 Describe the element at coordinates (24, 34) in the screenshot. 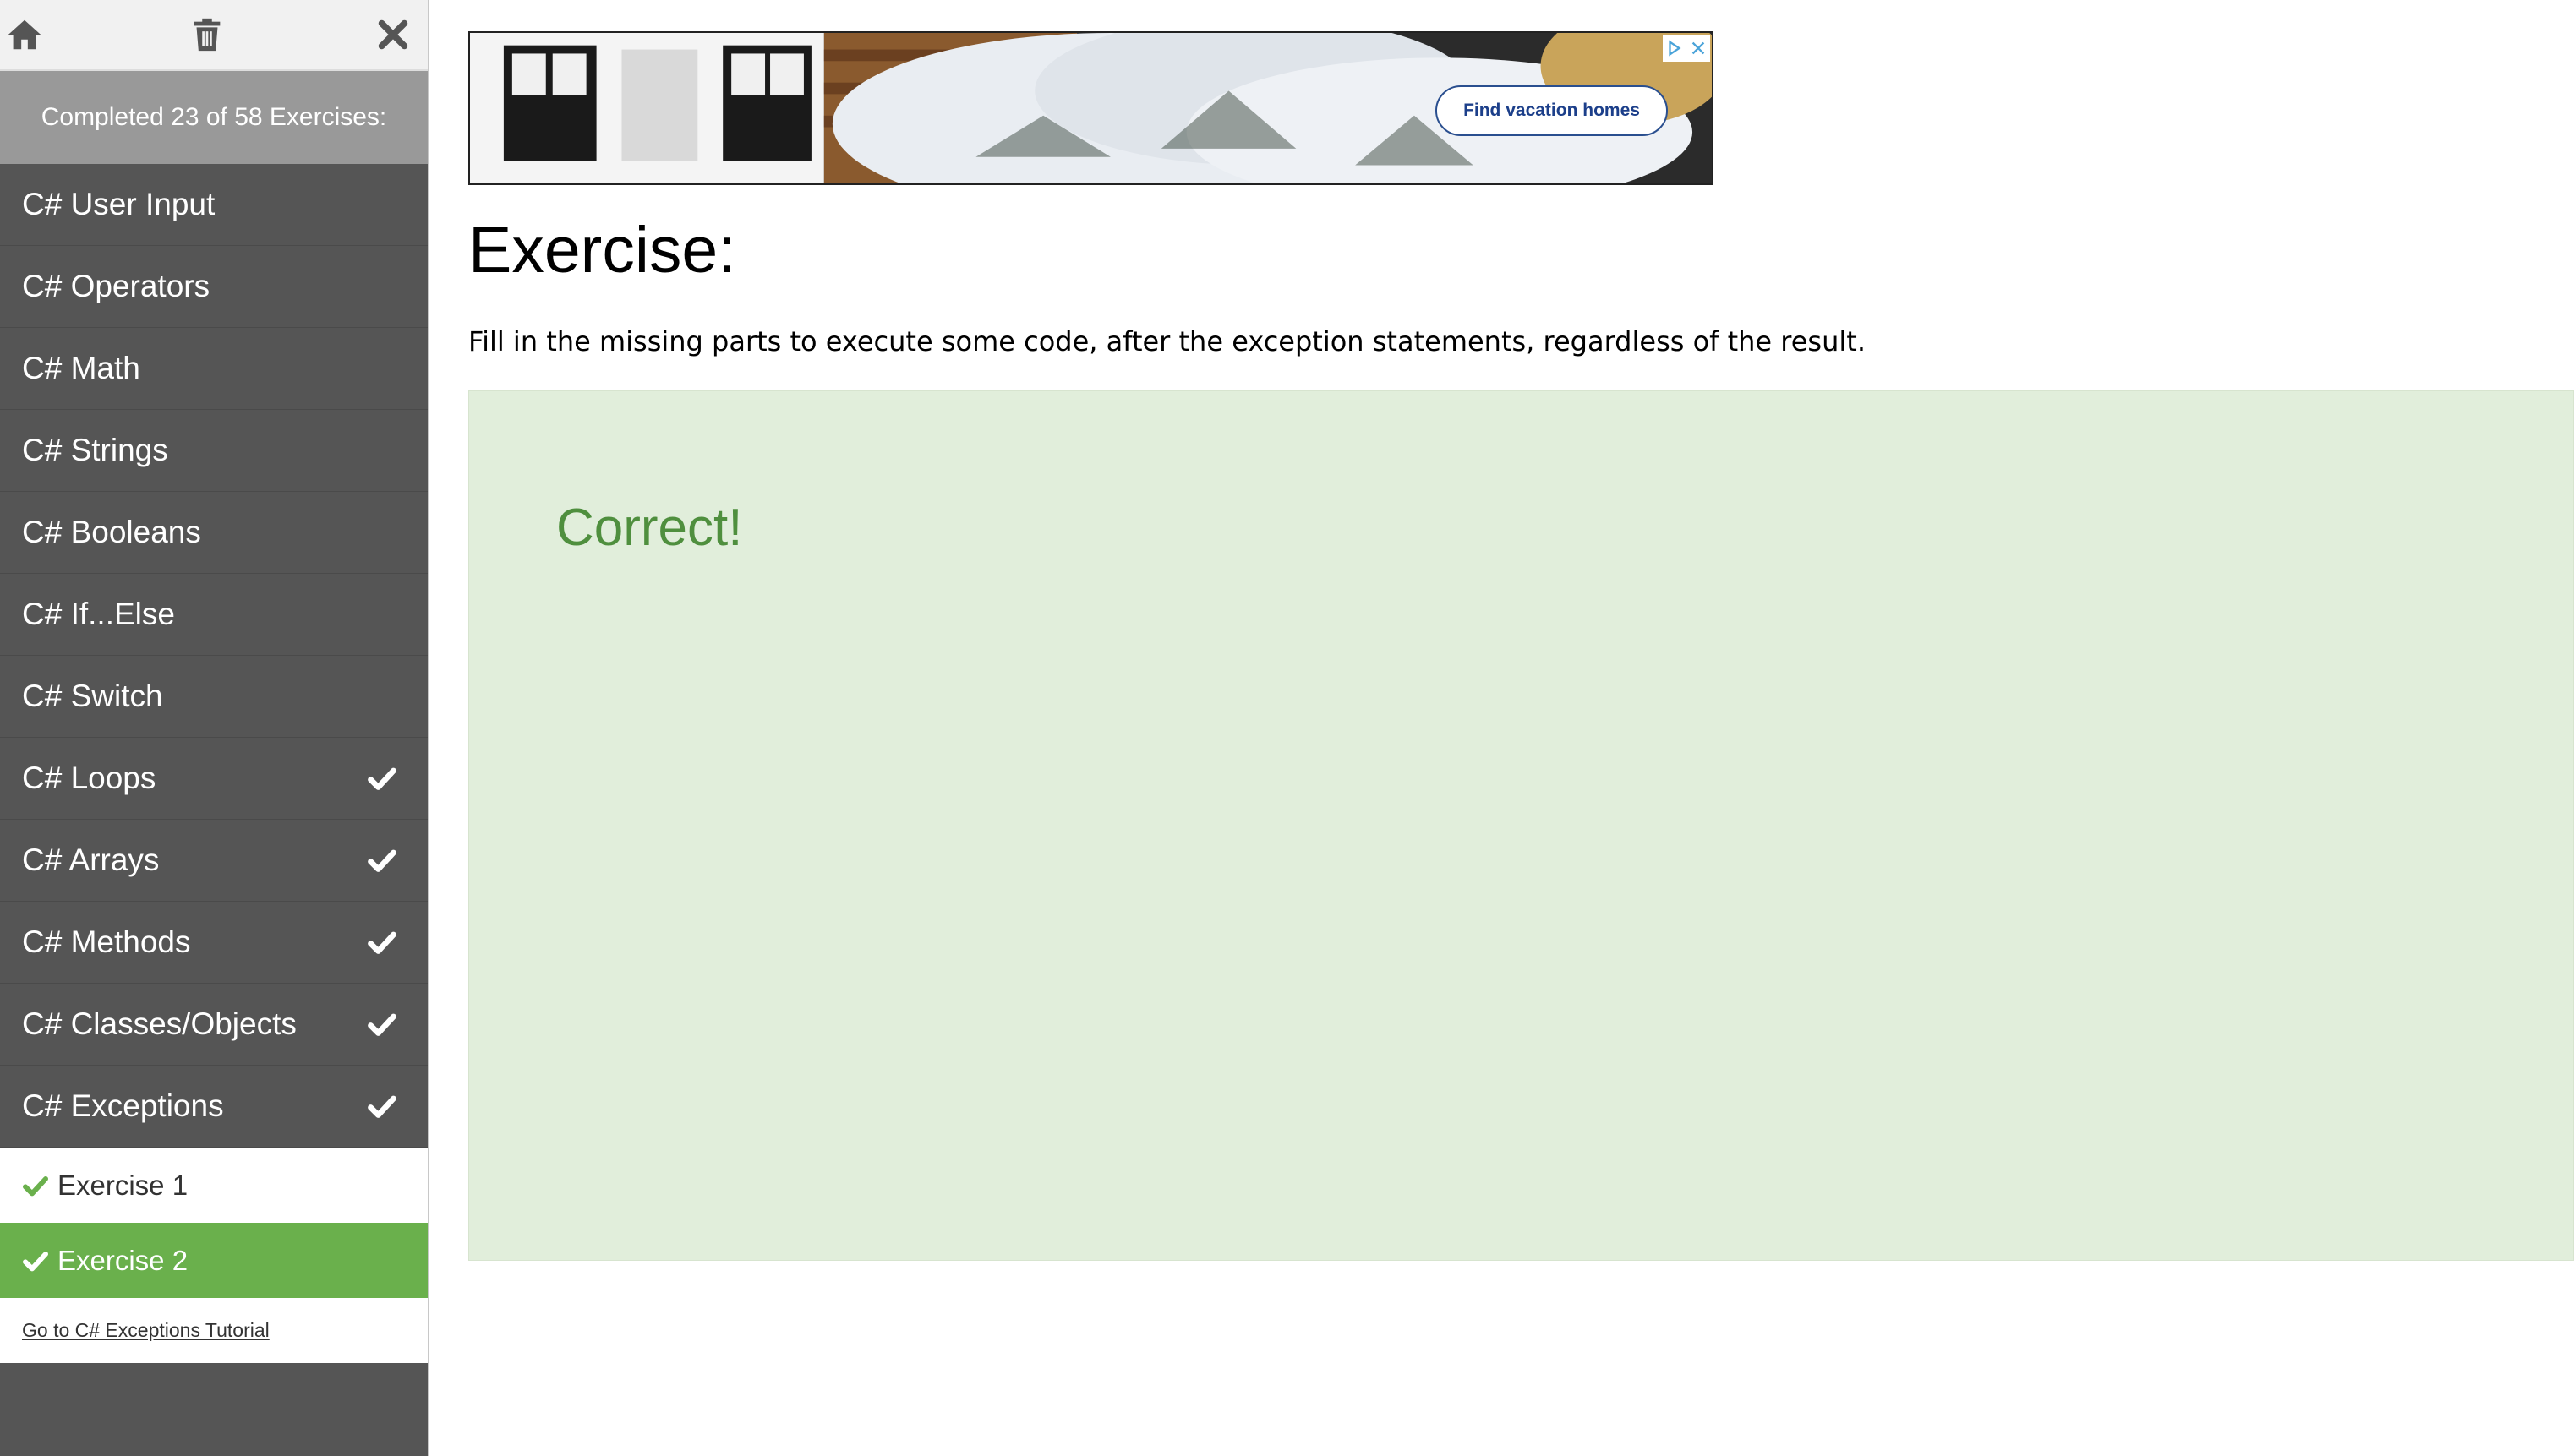

I see `home-icon` at that location.